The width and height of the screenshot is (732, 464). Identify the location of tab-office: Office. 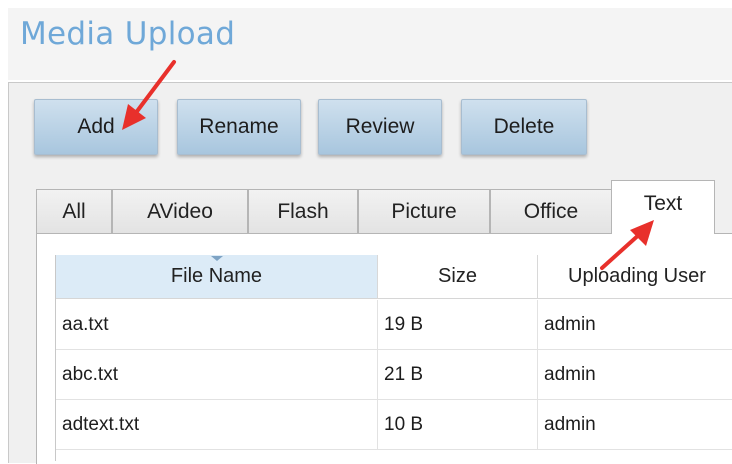
(551, 211).